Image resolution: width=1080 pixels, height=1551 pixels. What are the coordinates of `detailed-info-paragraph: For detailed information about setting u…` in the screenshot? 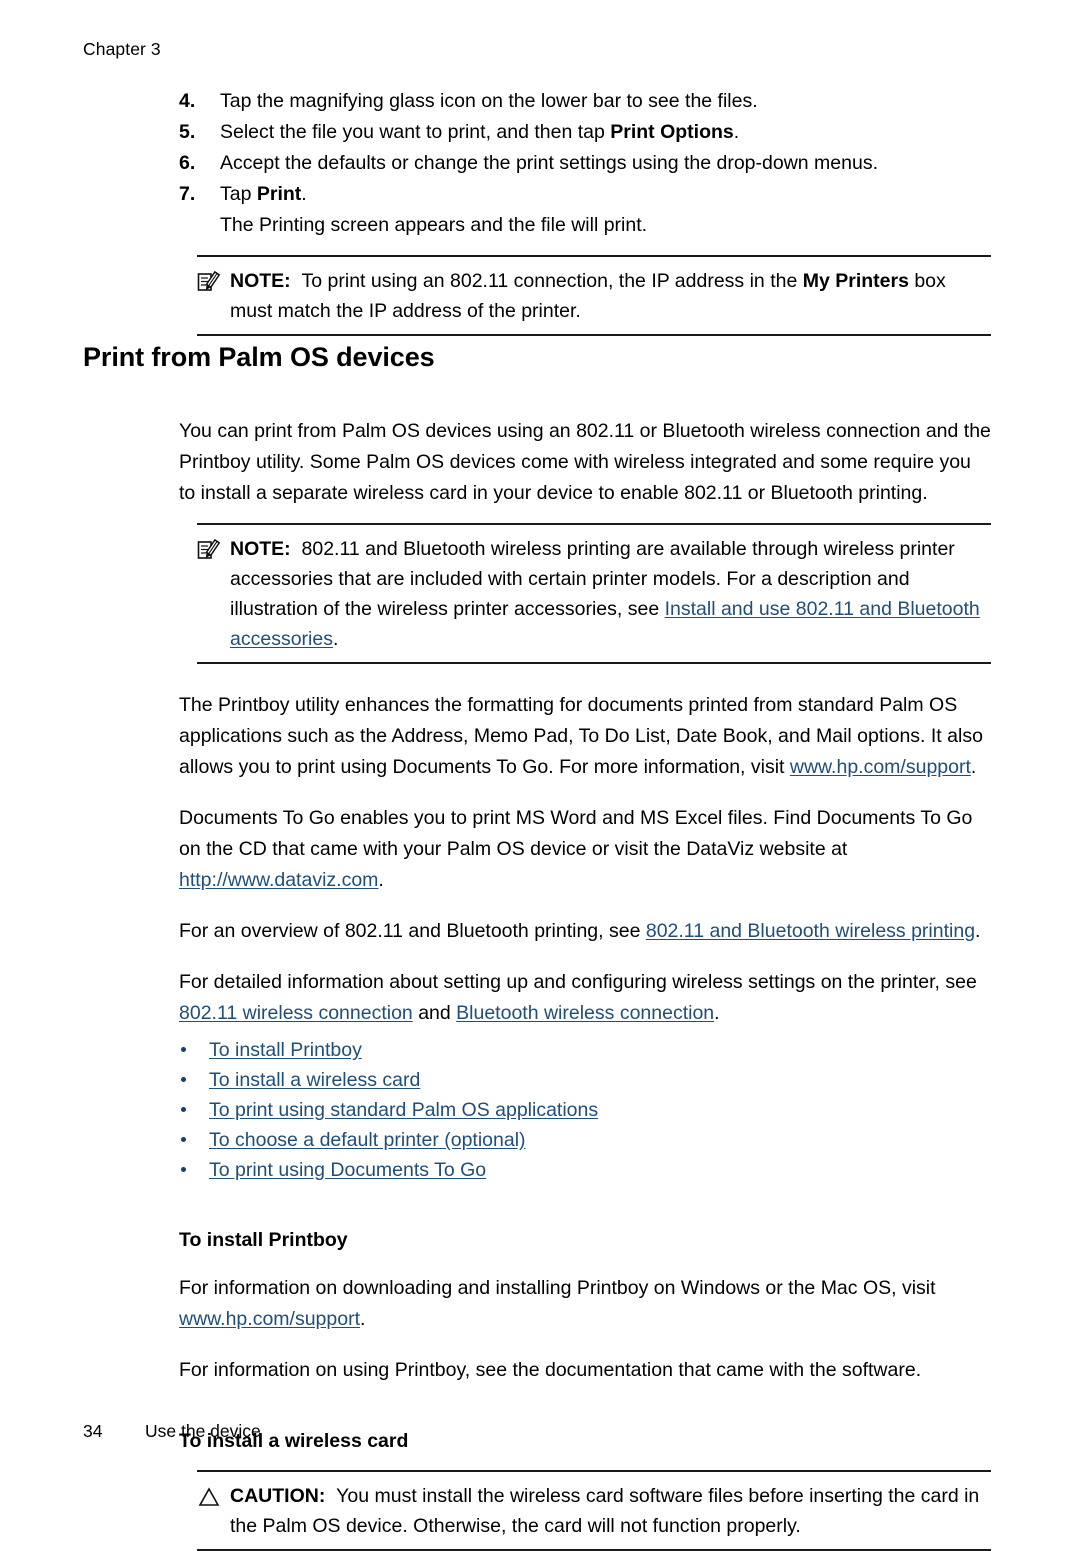 It's located at (585, 998).